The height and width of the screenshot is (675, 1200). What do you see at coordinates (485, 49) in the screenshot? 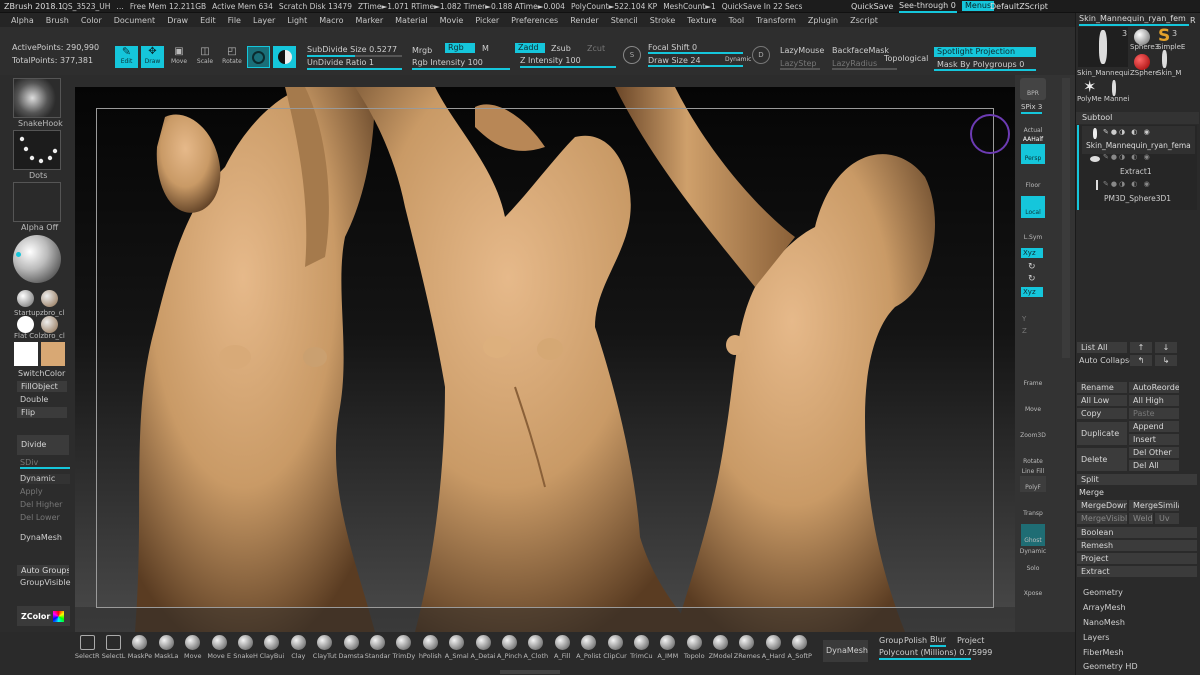
I see `m-button: M` at bounding box center [485, 49].